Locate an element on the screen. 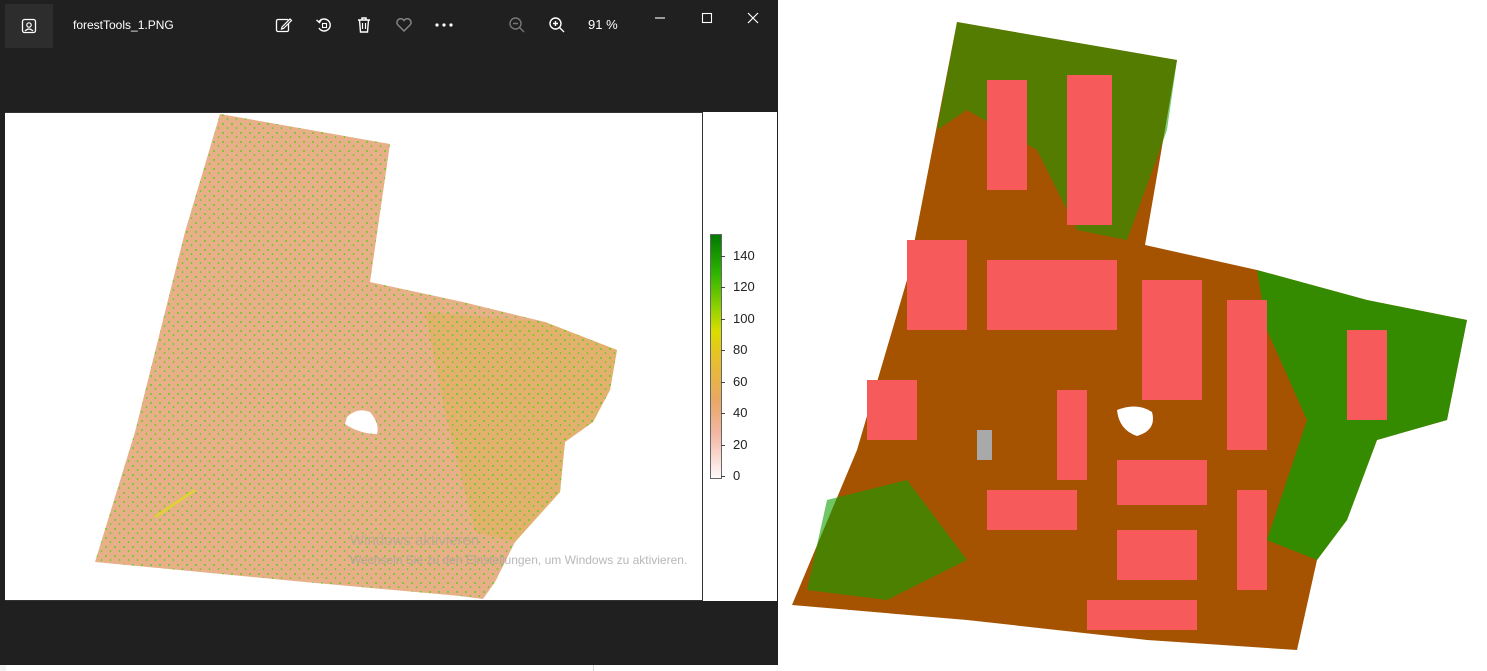 Image resolution: width=1487 pixels, height=671 pixels. favorite-button is located at coordinates (404, 25).